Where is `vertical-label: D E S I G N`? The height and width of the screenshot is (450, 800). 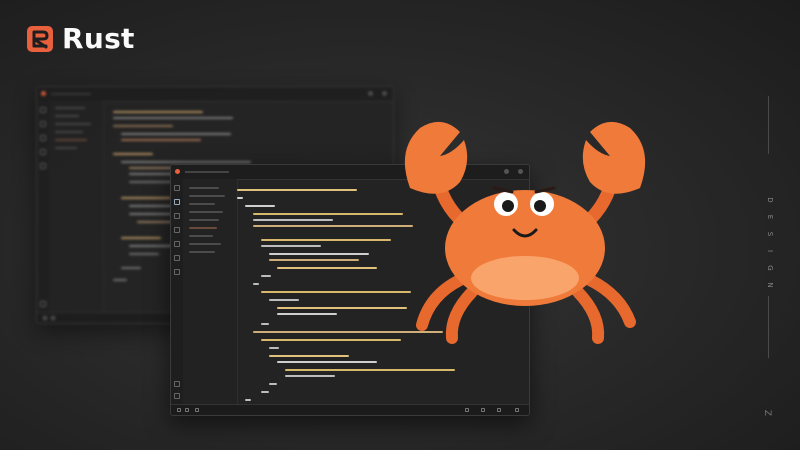
vertical-label: D E S I G N is located at coordinates (770, 242).